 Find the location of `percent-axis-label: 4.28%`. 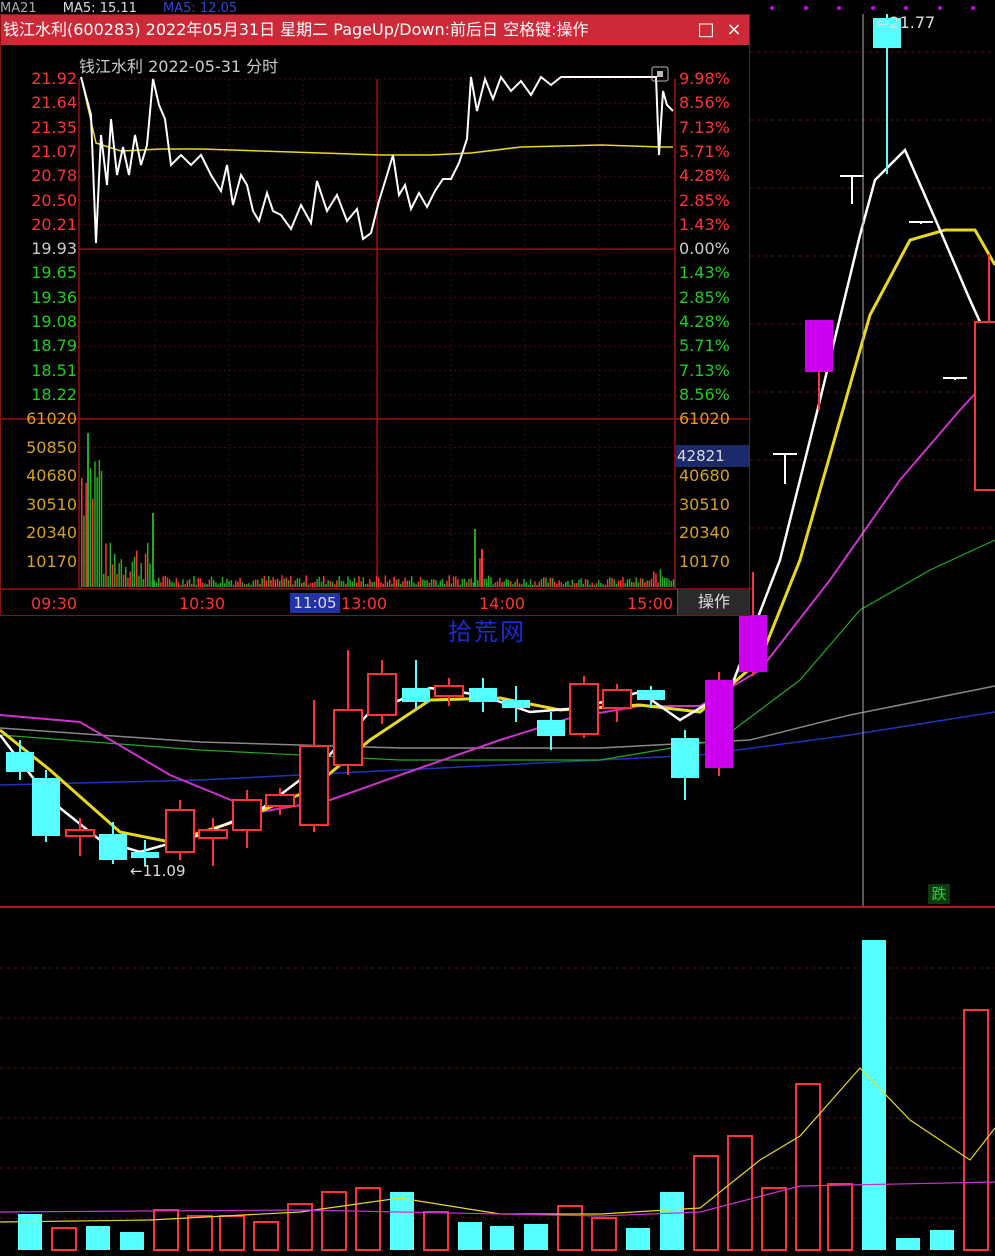

percent-axis-label: 4.28% is located at coordinates (704, 321).